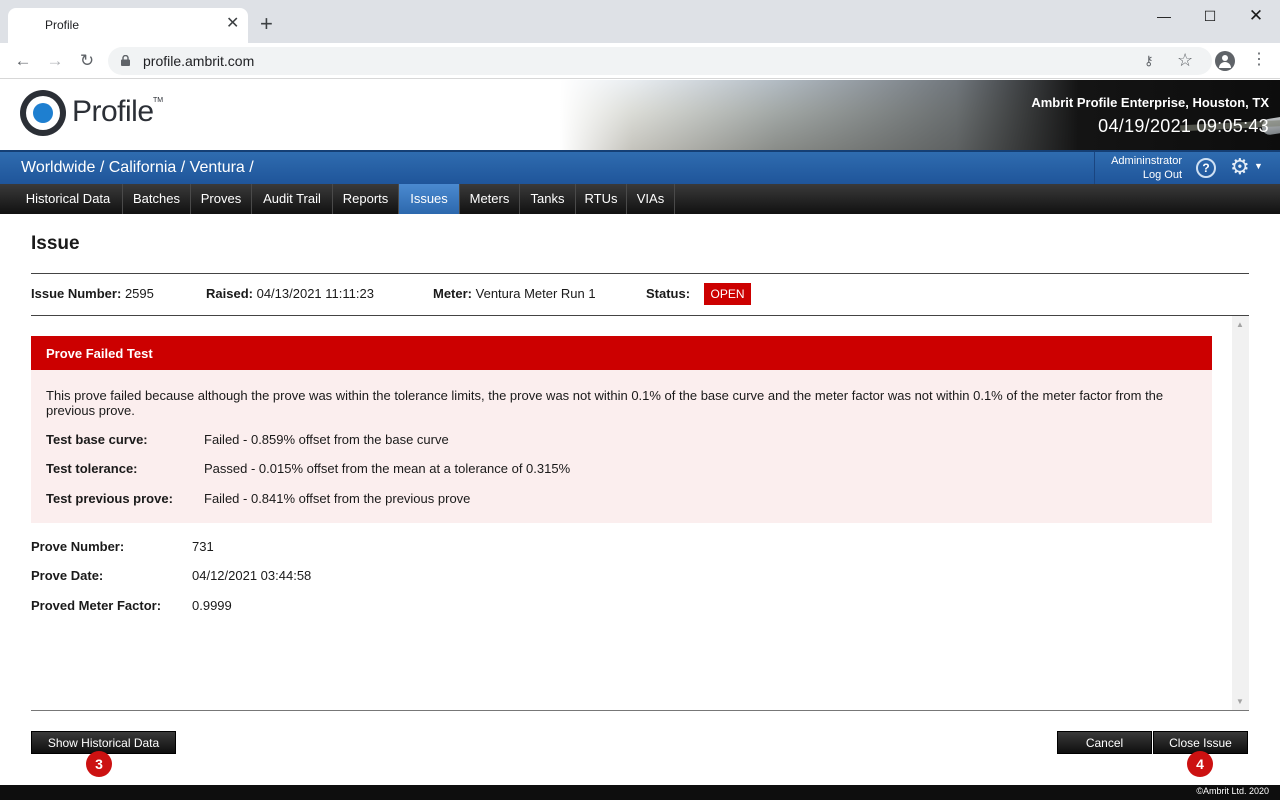  What do you see at coordinates (199, 61) in the screenshot?
I see `url-text: profile.ambrit.com` at bounding box center [199, 61].